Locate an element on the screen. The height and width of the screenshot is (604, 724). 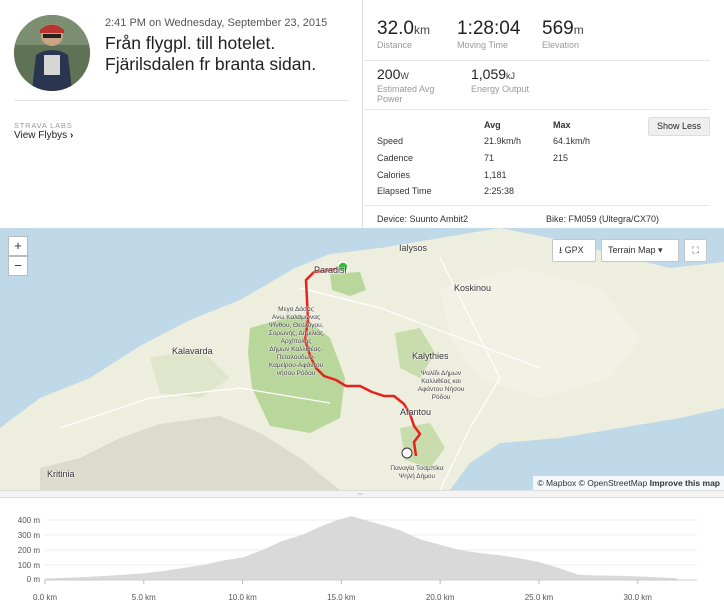
gpx-label: GPX is located at coordinates (574, 250).